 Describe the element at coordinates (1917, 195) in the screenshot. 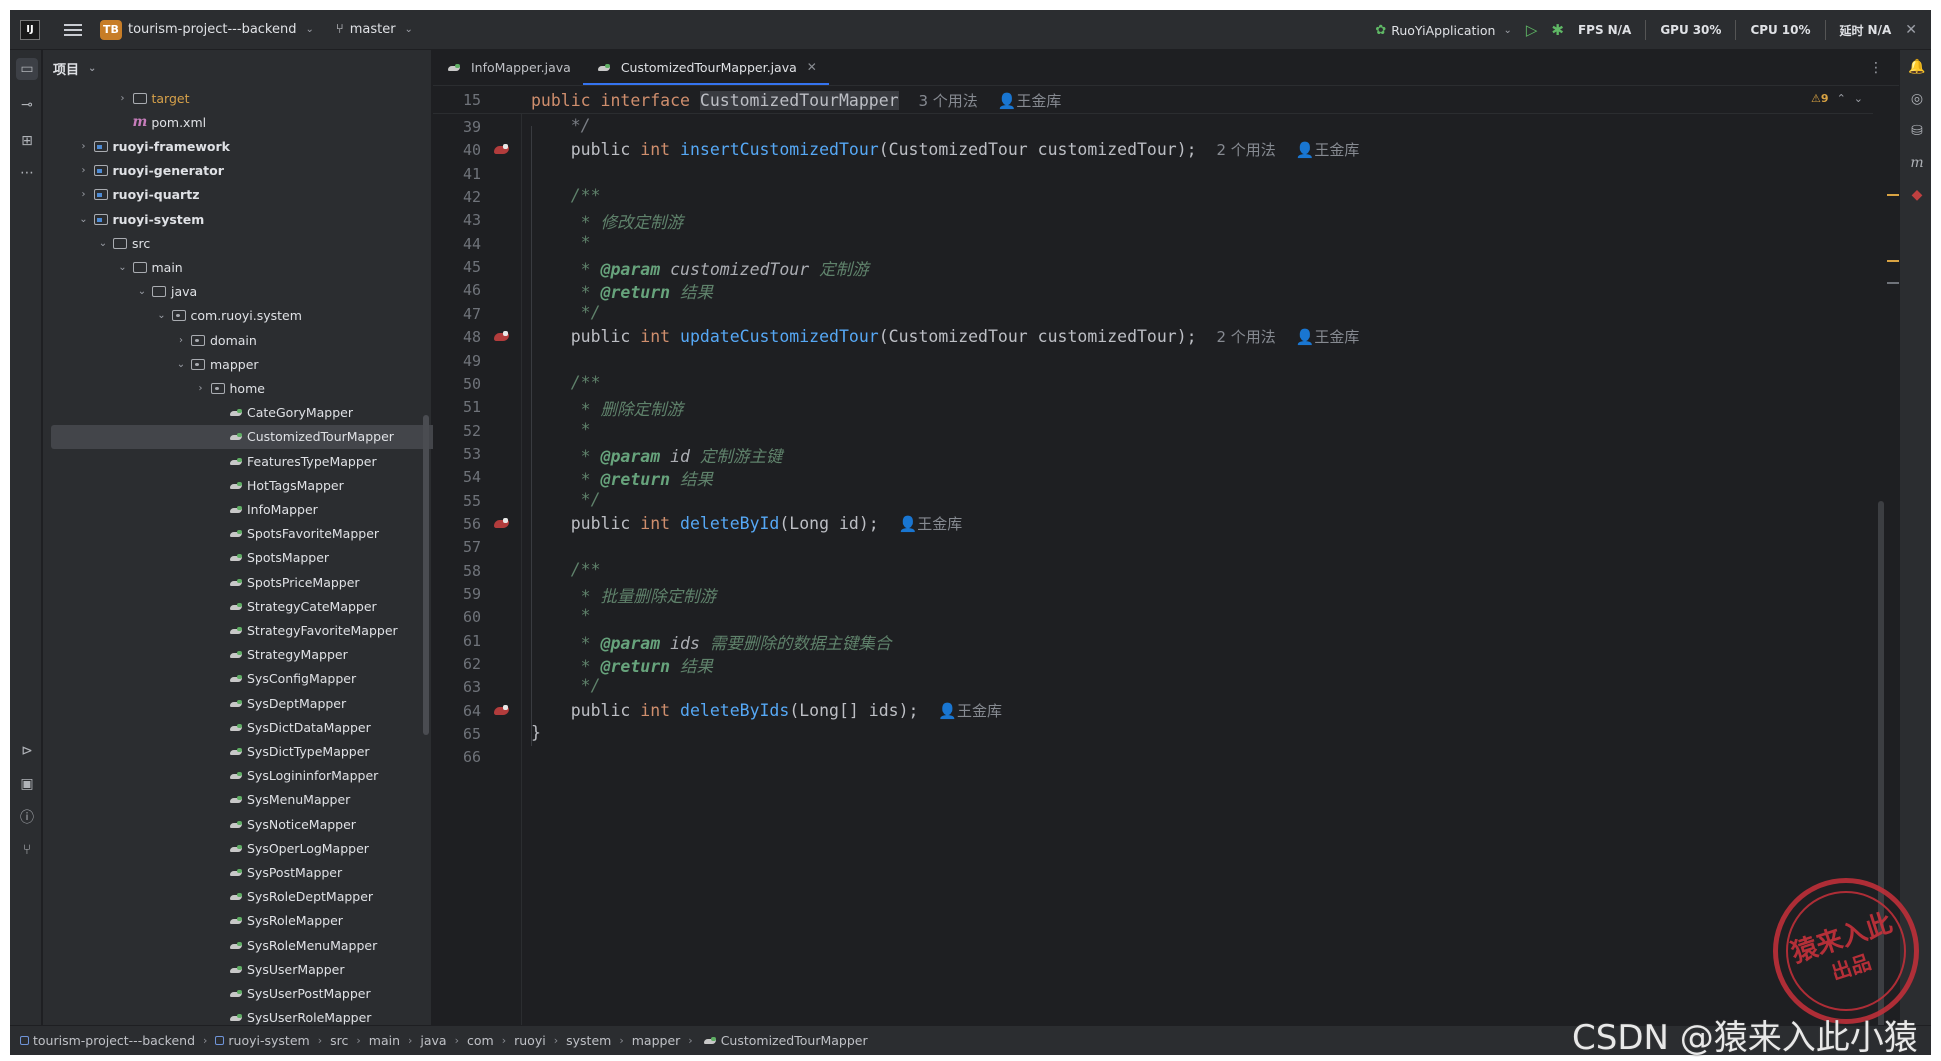

I see `mybatis-icon: ◆` at that location.